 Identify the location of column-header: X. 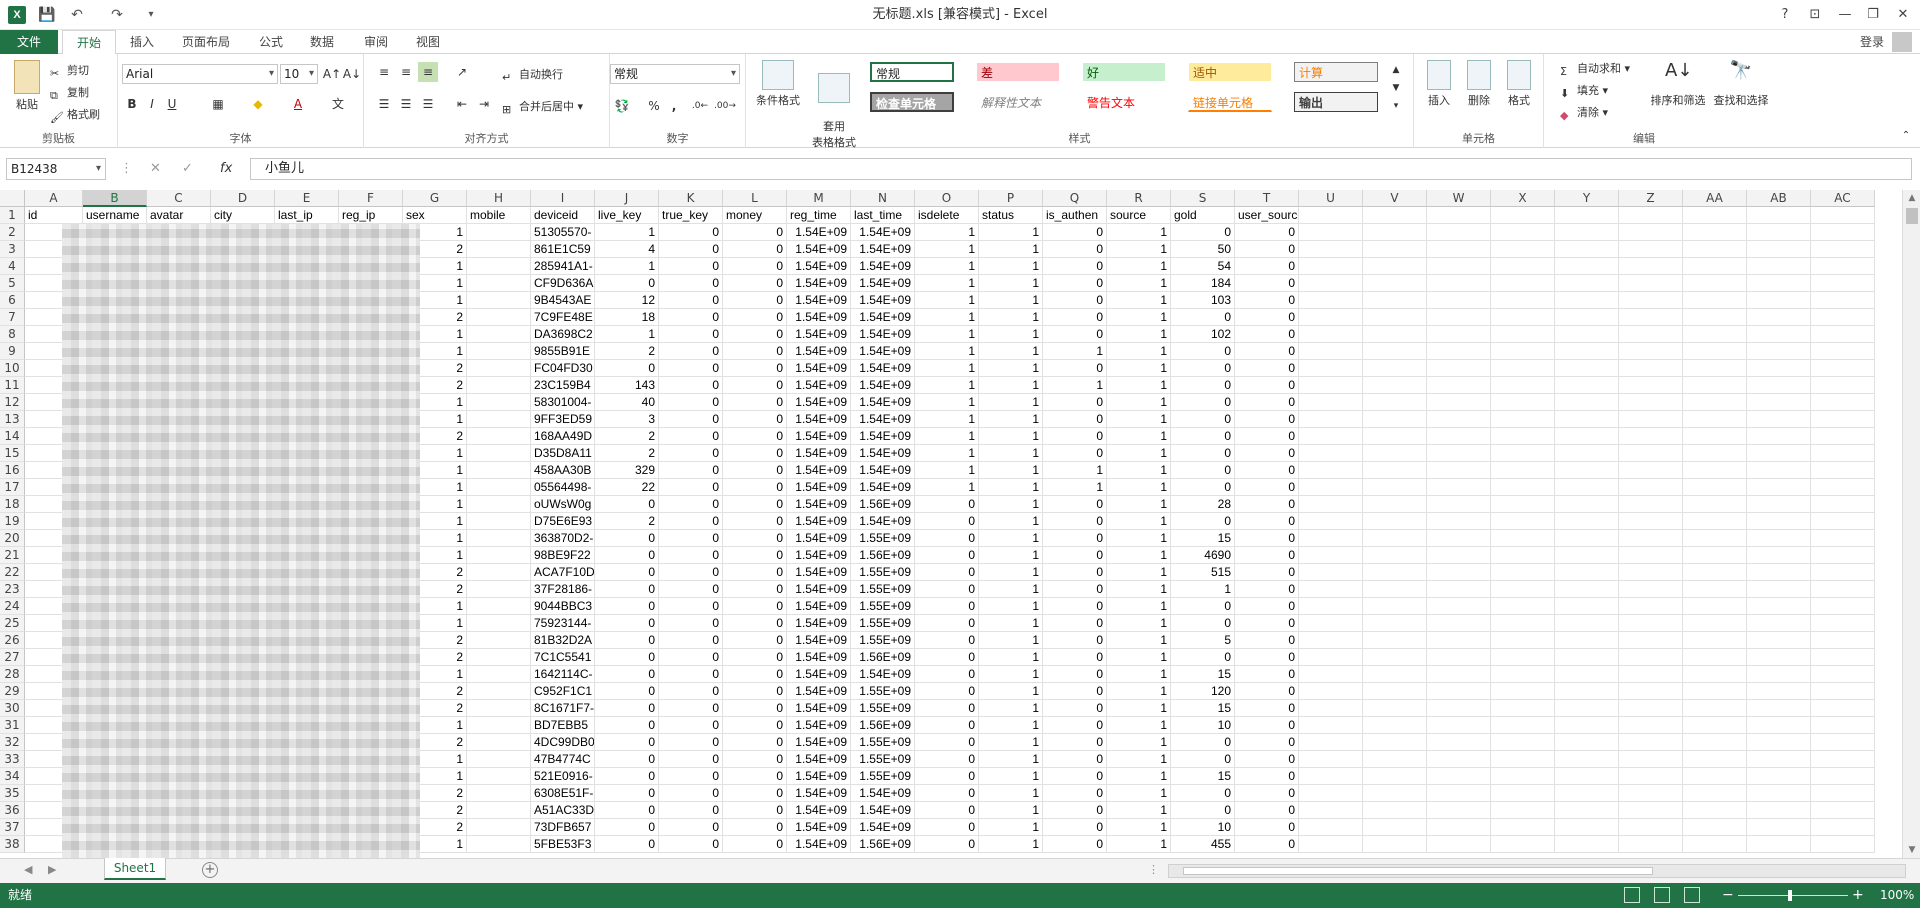
(1523, 198).